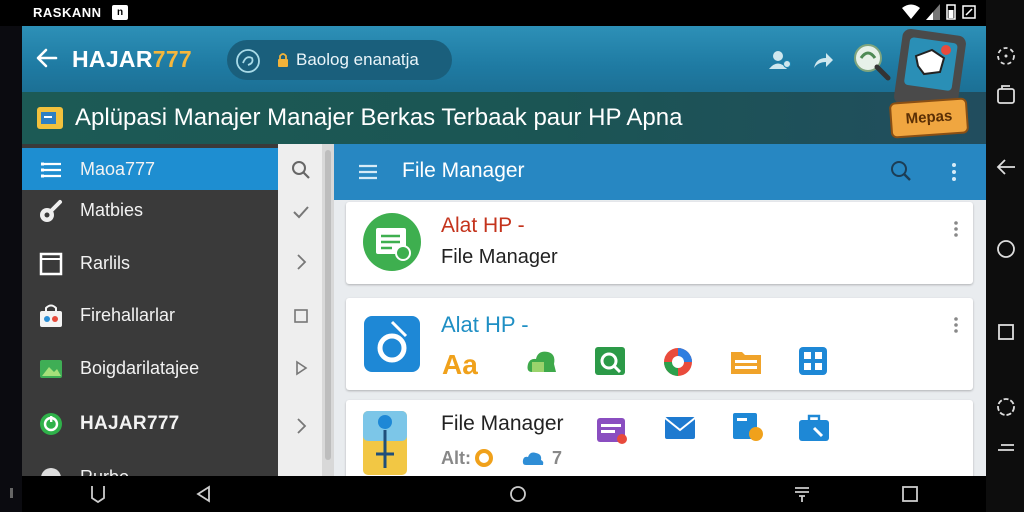 Image resolution: width=1024 pixels, height=512 pixels. I want to click on sidebar-item-matbies: Matbies, so click(150, 213).